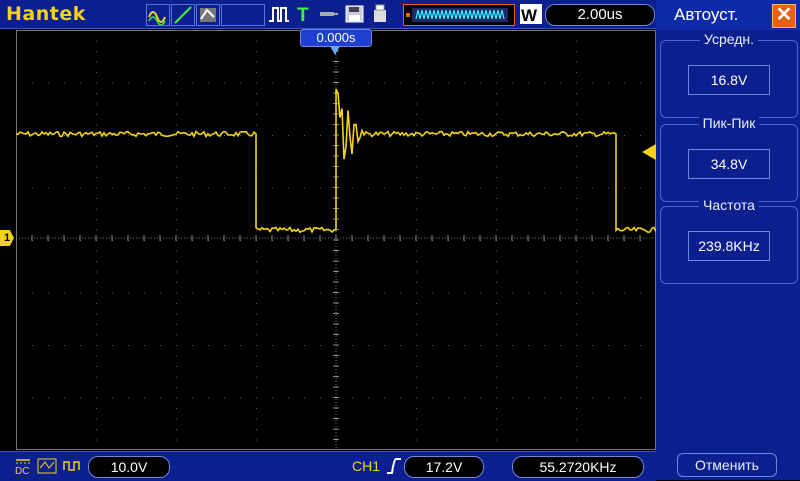 This screenshot has width=800, height=481. What do you see at coordinates (208, 15) in the screenshot?
I see `persistence-icon` at bounding box center [208, 15].